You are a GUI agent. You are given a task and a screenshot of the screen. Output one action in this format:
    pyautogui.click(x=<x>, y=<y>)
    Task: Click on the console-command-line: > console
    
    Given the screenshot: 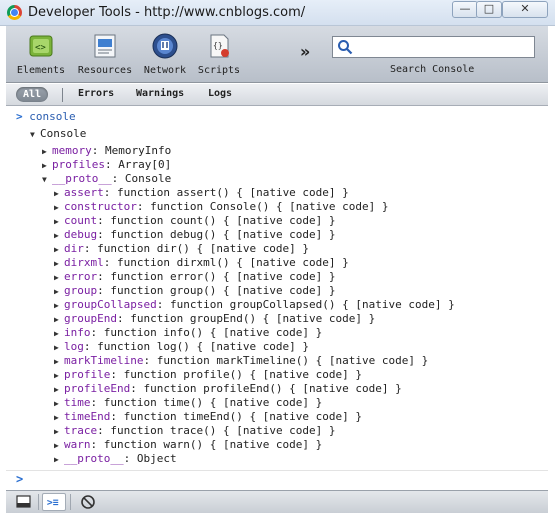 What is the action you would take?
    pyautogui.click(x=46, y=117)
    